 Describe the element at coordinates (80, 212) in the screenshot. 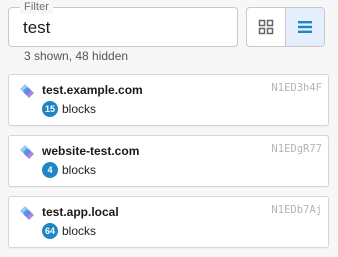

I see `item-name: test.app.local` at that location.